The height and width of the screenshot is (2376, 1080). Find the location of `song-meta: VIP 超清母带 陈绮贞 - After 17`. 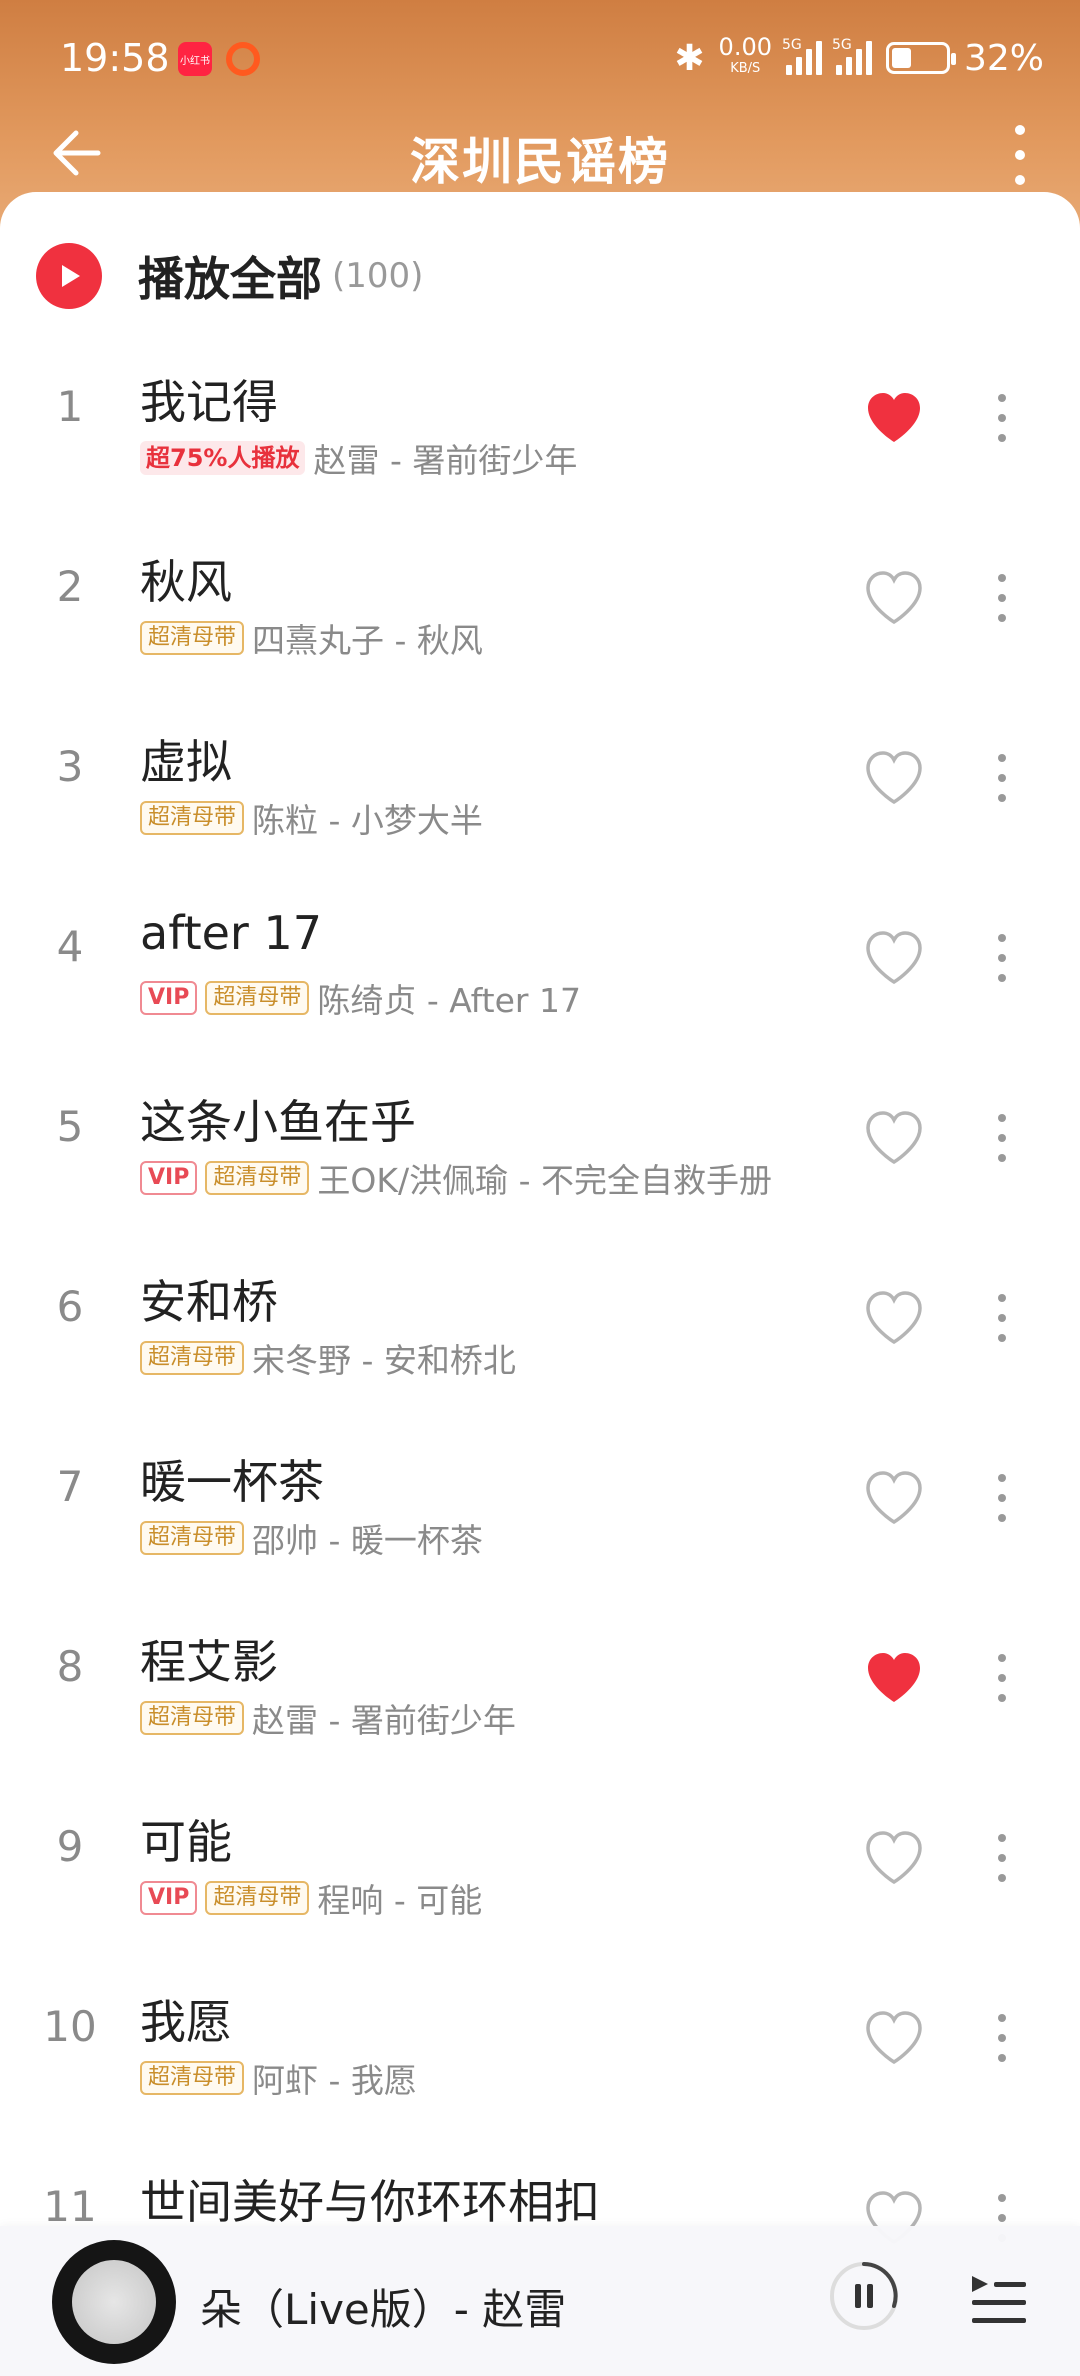

song-meta: VIP 超清母带 陈绮贞 - After 17 is located at coordinates (360, 998).